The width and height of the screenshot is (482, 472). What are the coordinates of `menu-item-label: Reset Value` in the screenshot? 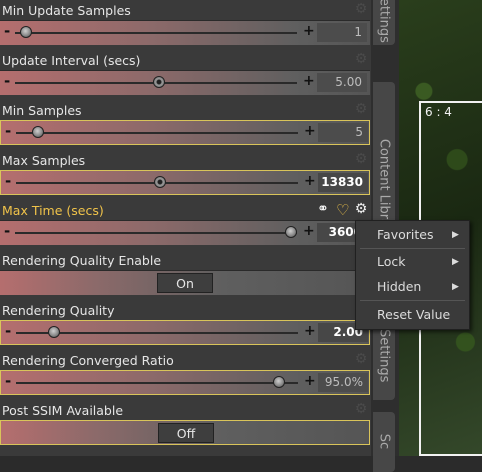 It's located at (414, 314).